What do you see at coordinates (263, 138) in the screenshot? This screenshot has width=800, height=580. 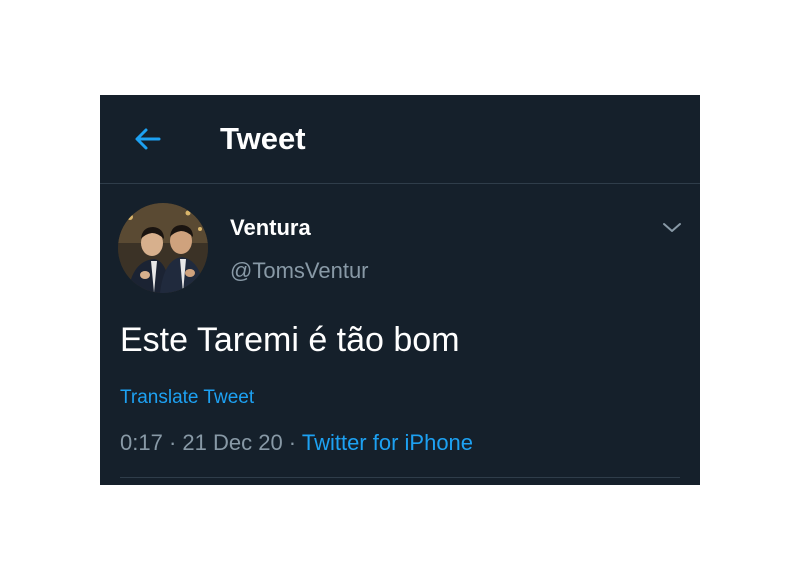 I see `page-title: Tweet` at bounding box center [263, 138].